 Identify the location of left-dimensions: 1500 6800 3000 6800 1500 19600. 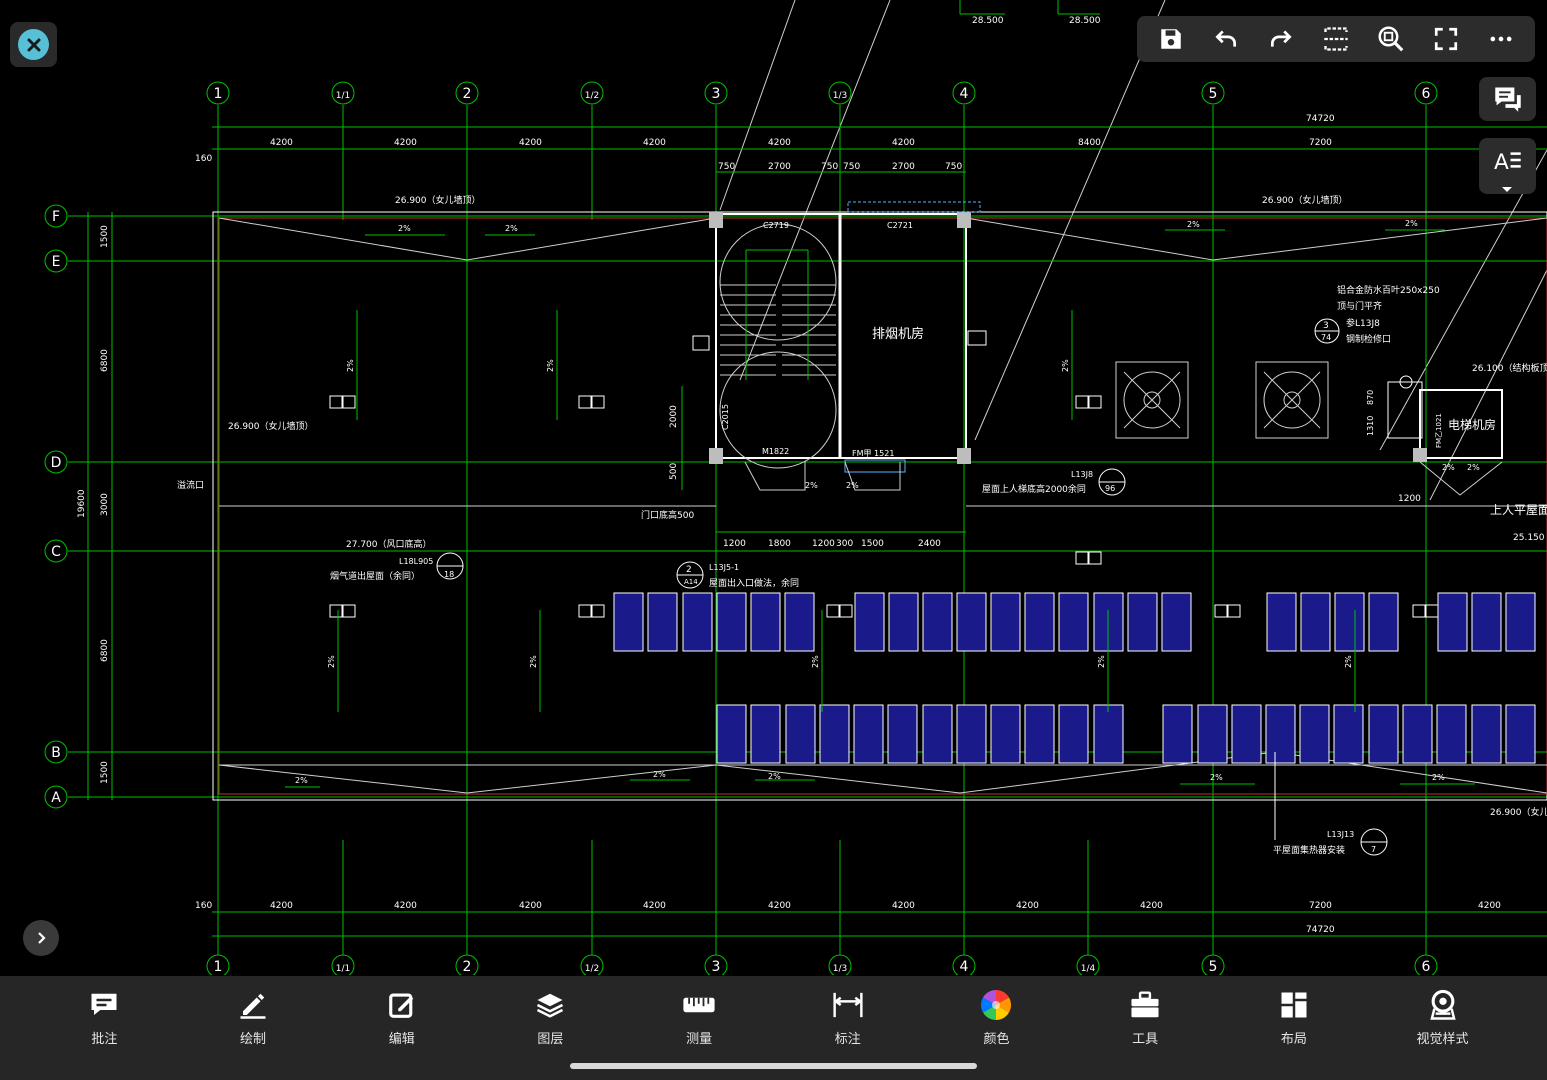
(95, 506).